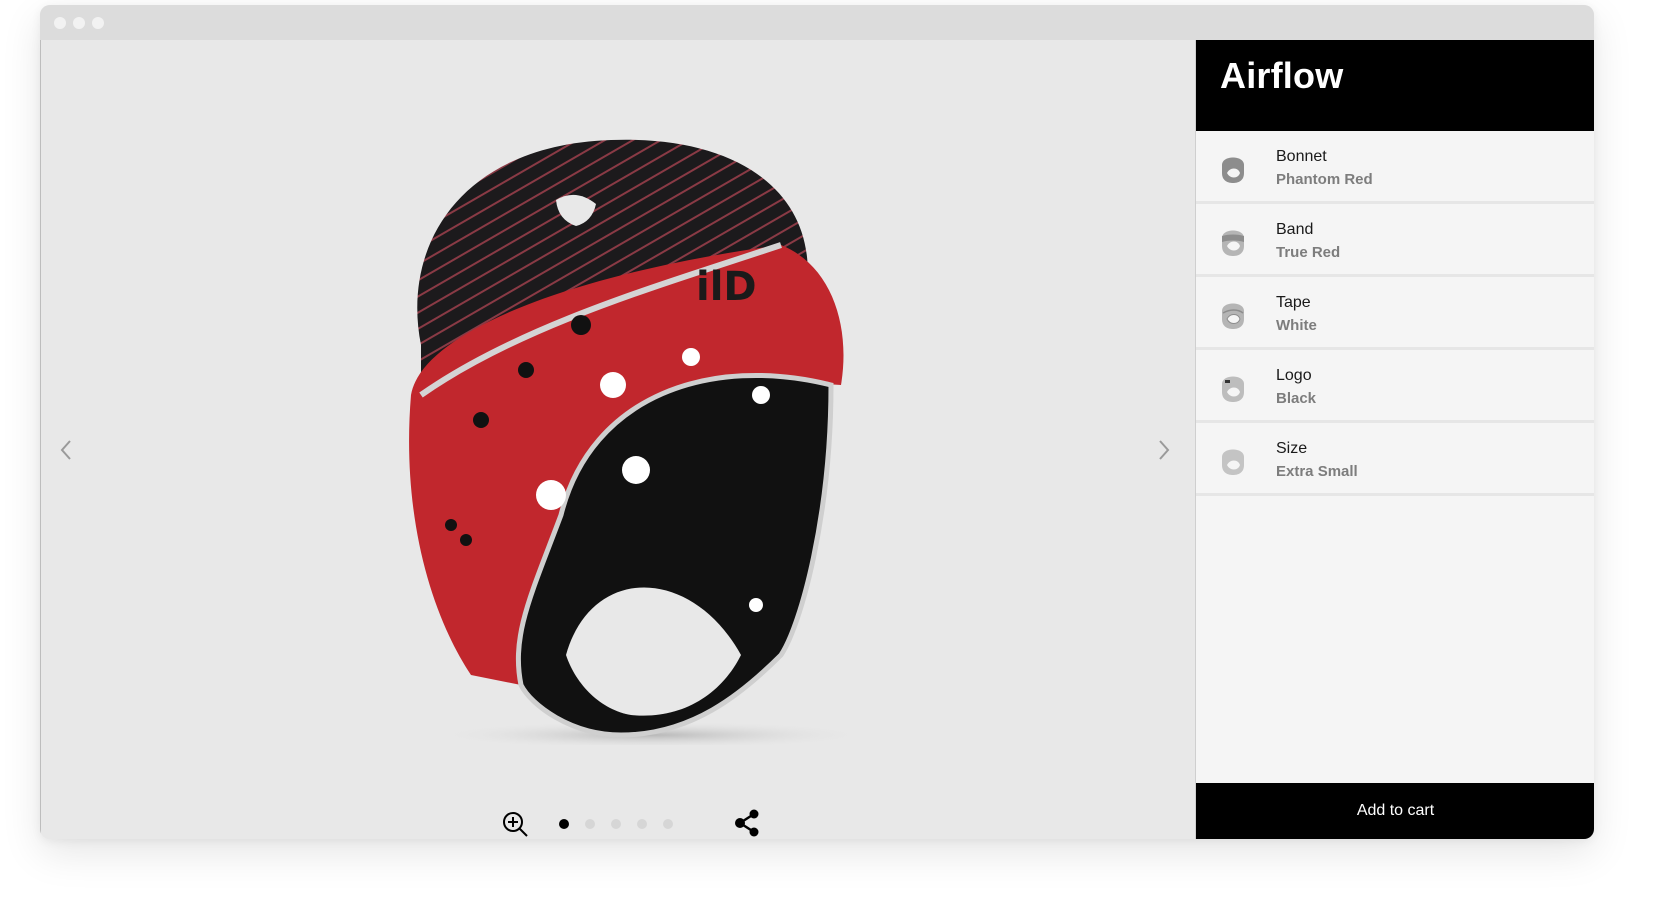 The height and width of the screenshot is (899, 1654). Describe the element at coordinates (1292, 448) in the screenshot. I see `option-label: Size` at that location.